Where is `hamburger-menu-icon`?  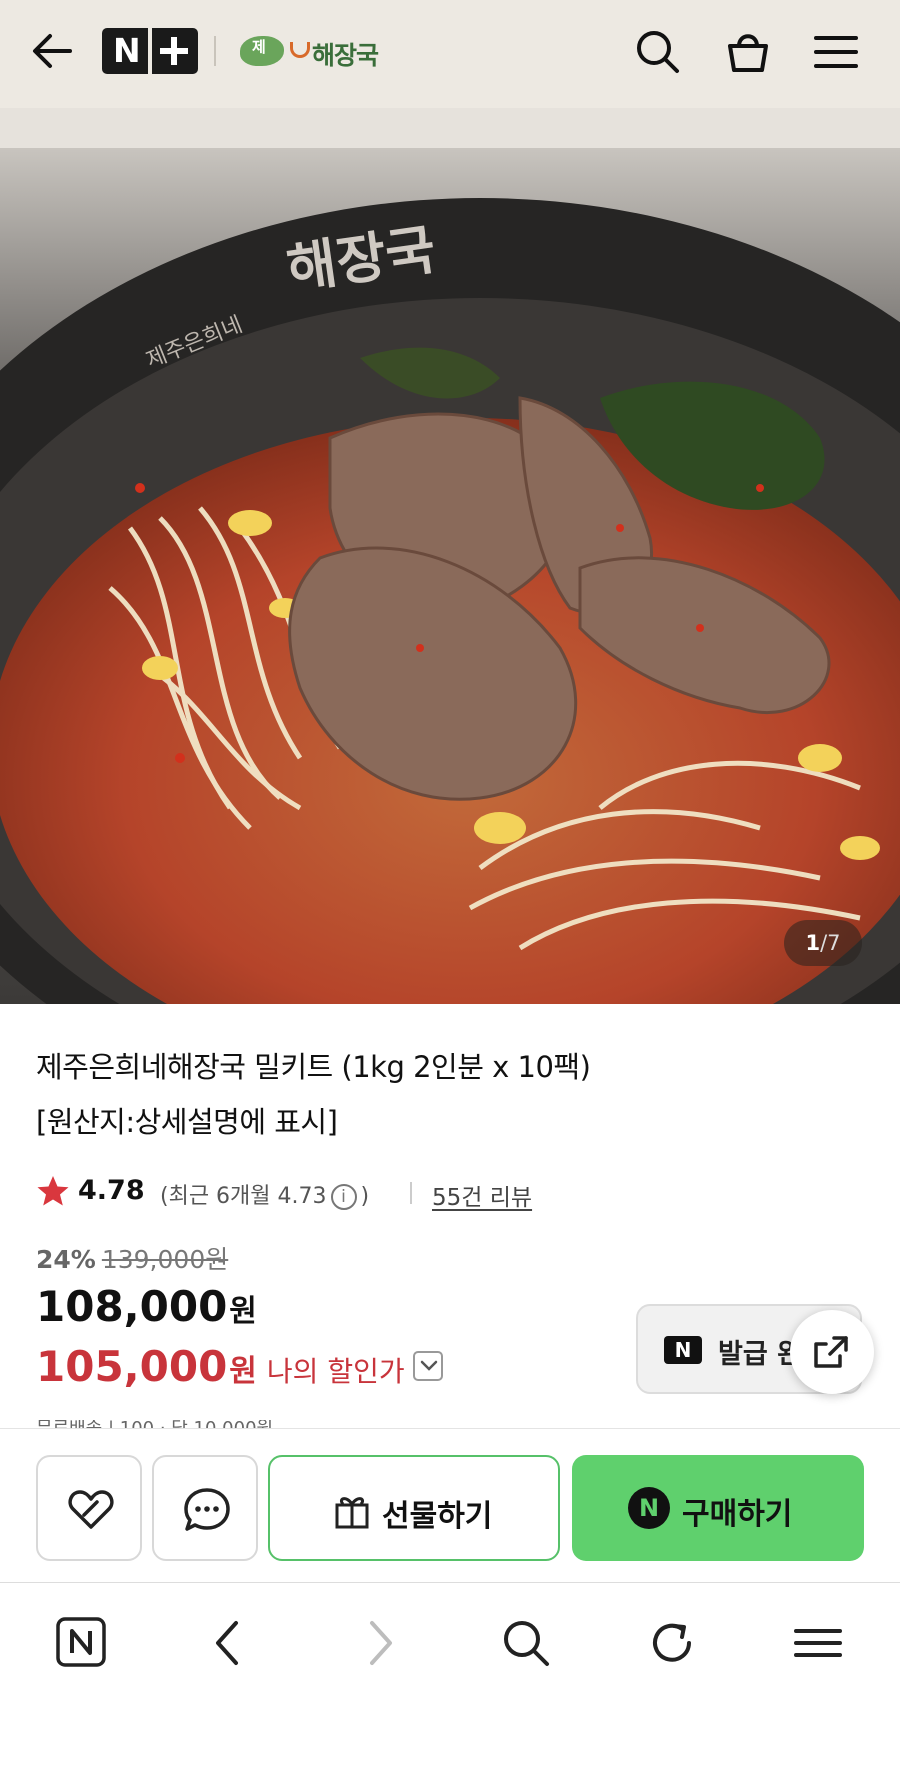 hamburger-menu-icon is located at coordinates (836, 52).